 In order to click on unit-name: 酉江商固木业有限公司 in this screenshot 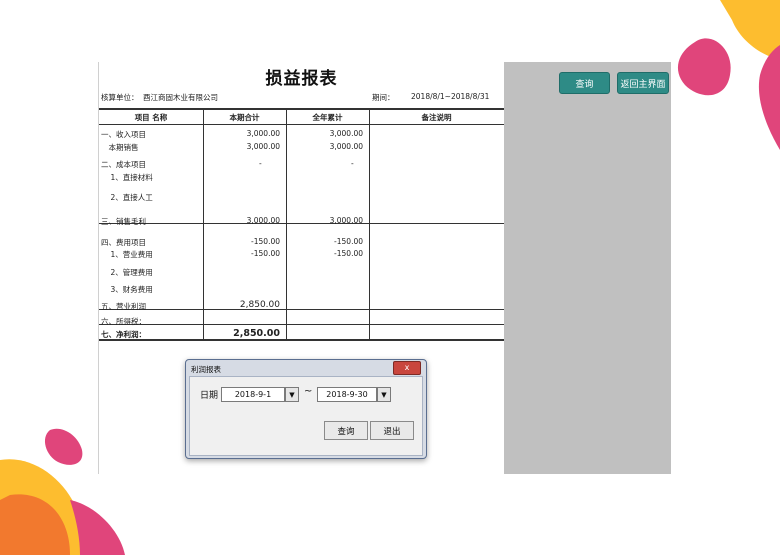, I will do `click(180, 97)`.